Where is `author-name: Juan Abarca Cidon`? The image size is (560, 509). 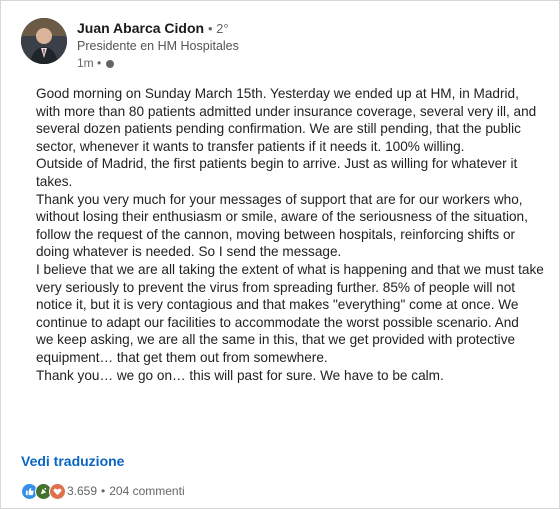
author-name: Juan Abarca Cidon is located at coordinates (140, 28).